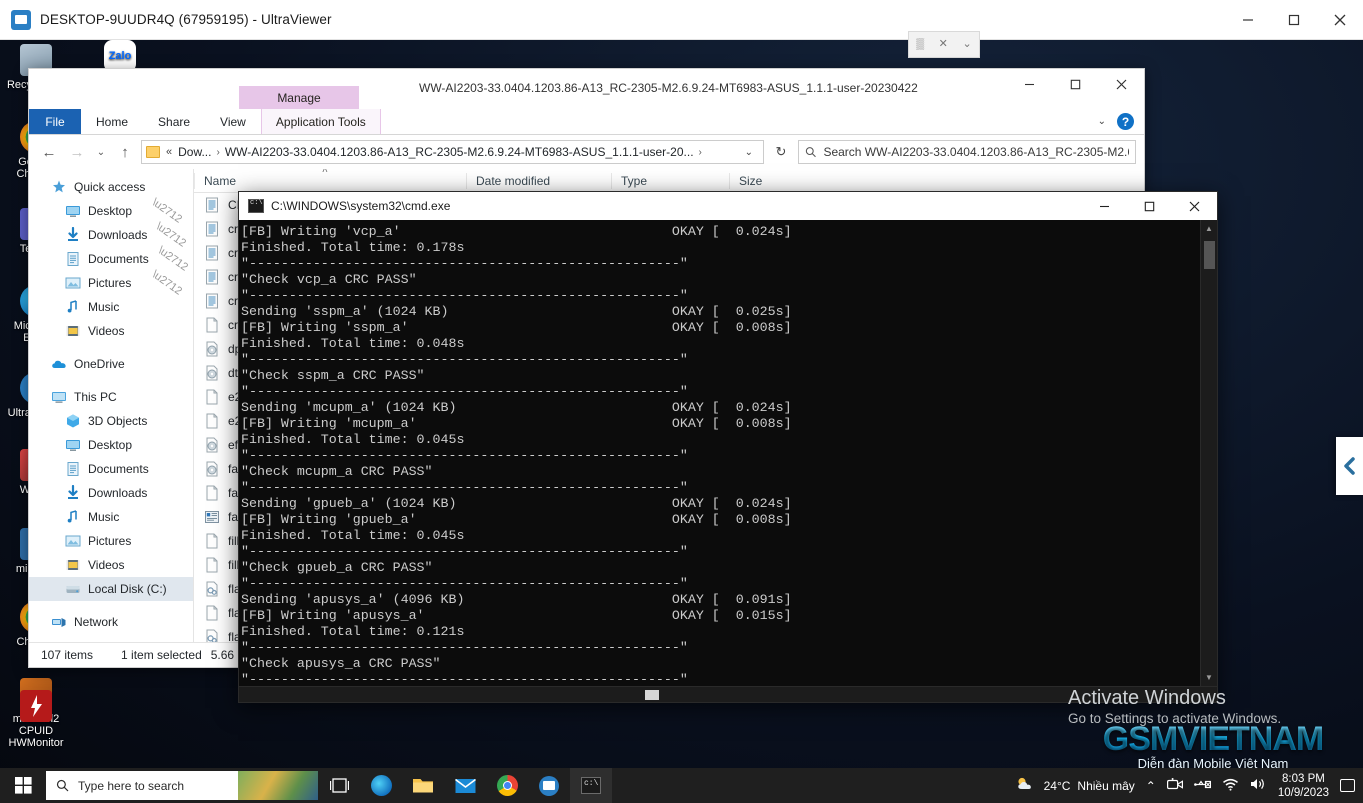  What do you see at coordinates (153, 152) in the screenshot?
I see `folder-icon` at bounding box center [153, 152].